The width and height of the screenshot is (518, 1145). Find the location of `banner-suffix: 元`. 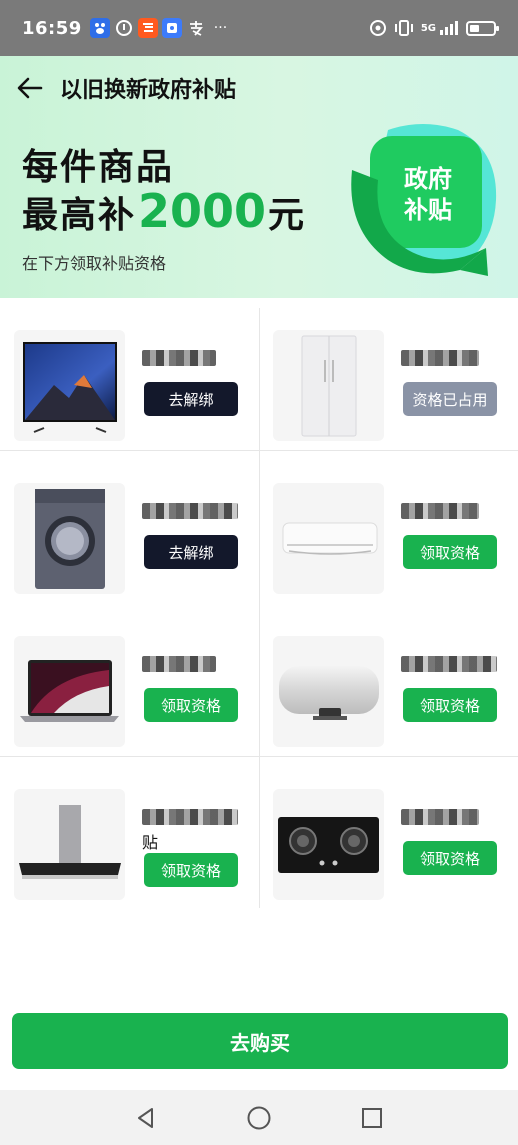

banner-suffix: 元 is located at coordinates (287, 215).